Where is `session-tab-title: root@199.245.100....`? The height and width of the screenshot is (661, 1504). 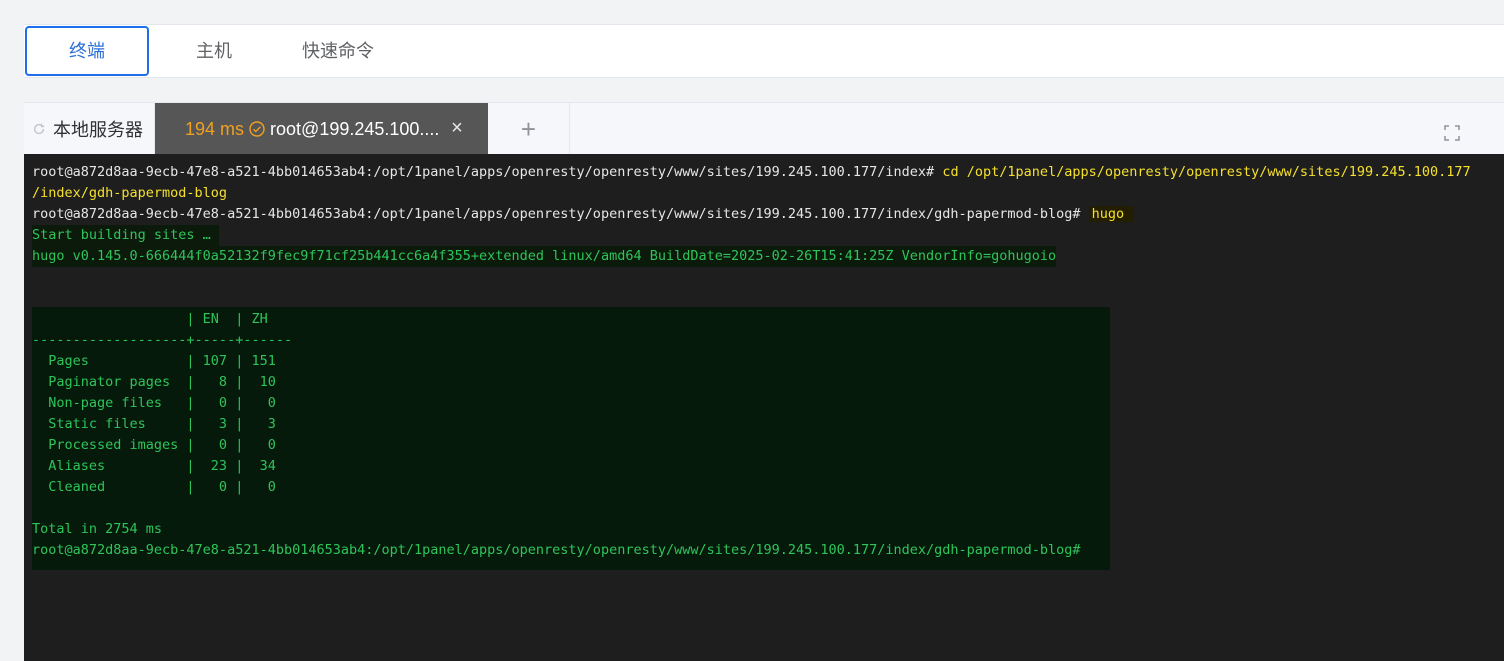
session-tab-title: root@199.245.100.... is located at coordinates (355, 128).